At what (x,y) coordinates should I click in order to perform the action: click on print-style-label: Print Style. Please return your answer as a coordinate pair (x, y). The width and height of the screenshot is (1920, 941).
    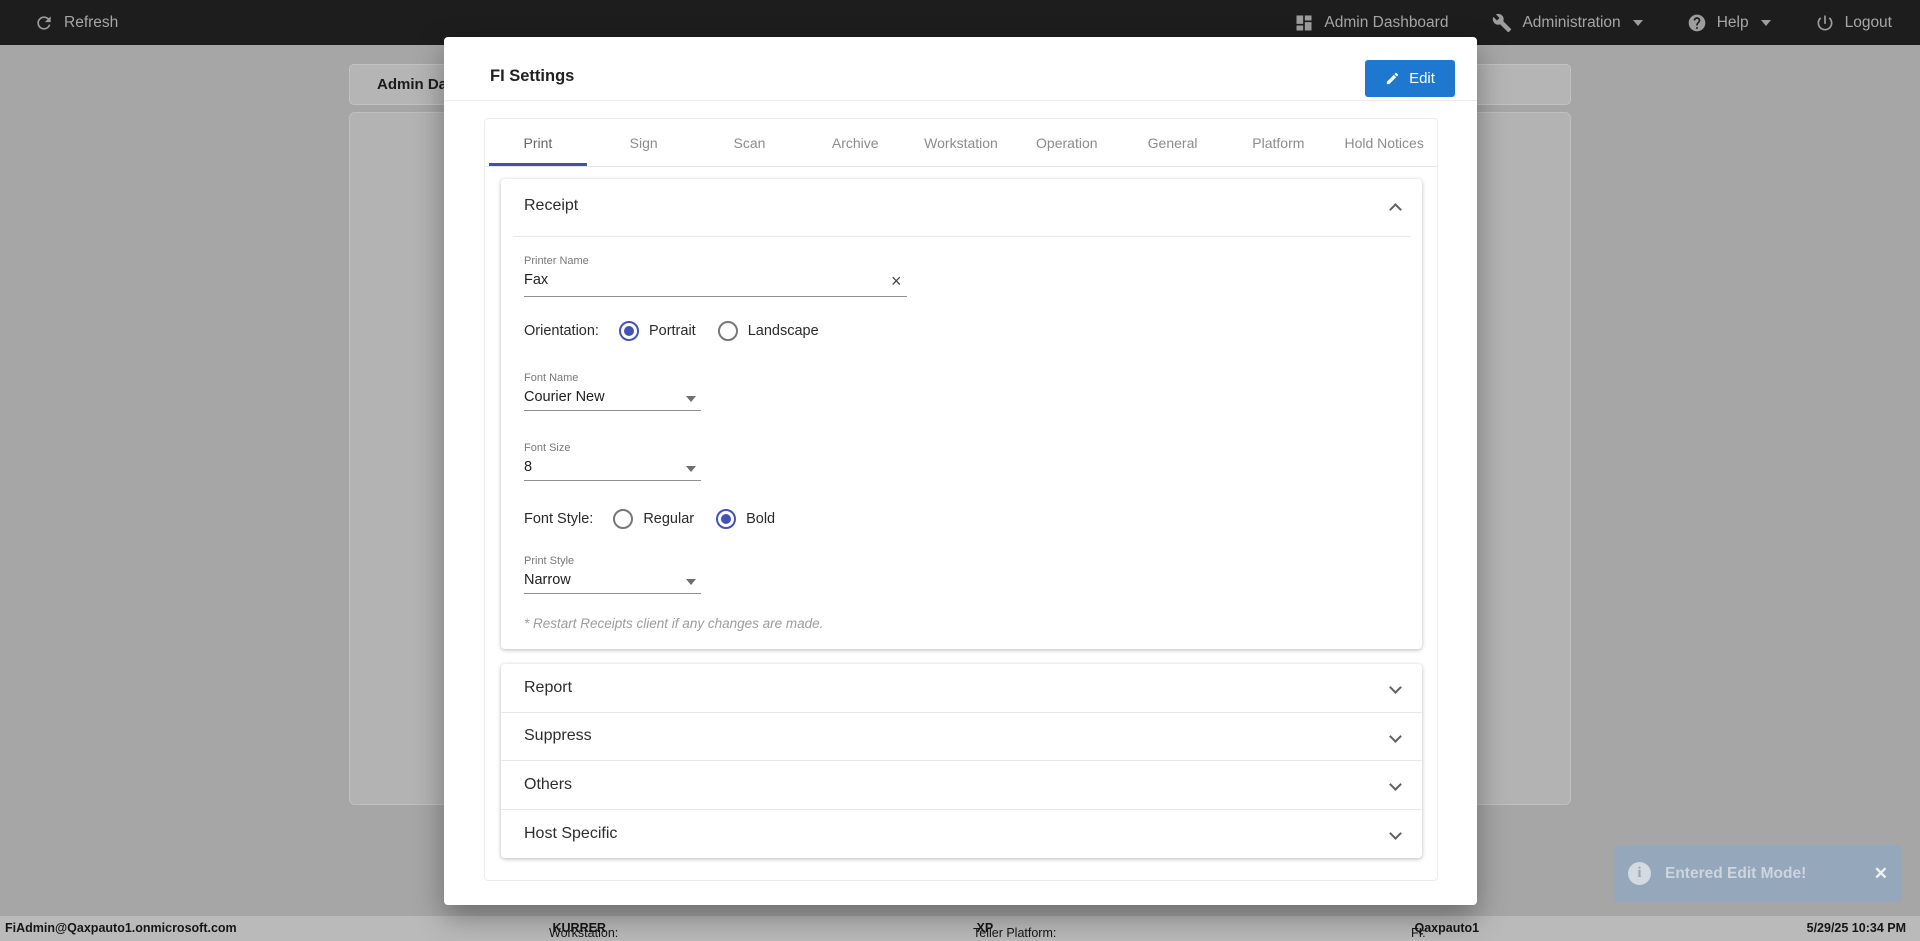
    Looking at the image, I should click on (549, 561).